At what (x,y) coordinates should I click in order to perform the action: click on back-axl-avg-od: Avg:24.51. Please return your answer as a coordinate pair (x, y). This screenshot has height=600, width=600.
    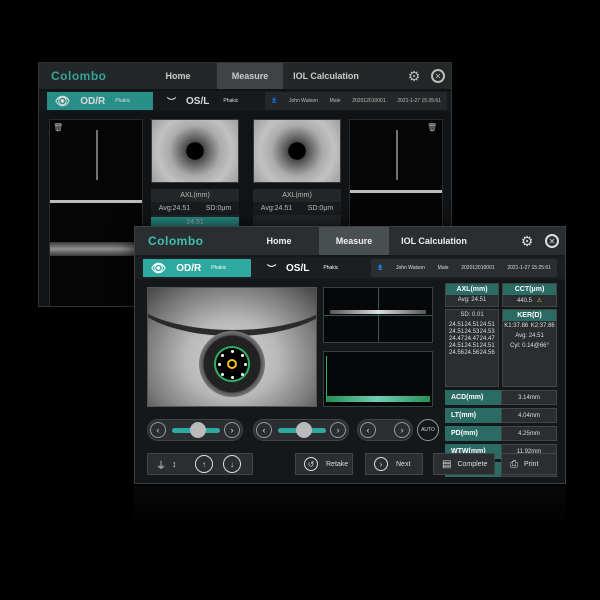
    Looking at the image, I should click on (174, 208).